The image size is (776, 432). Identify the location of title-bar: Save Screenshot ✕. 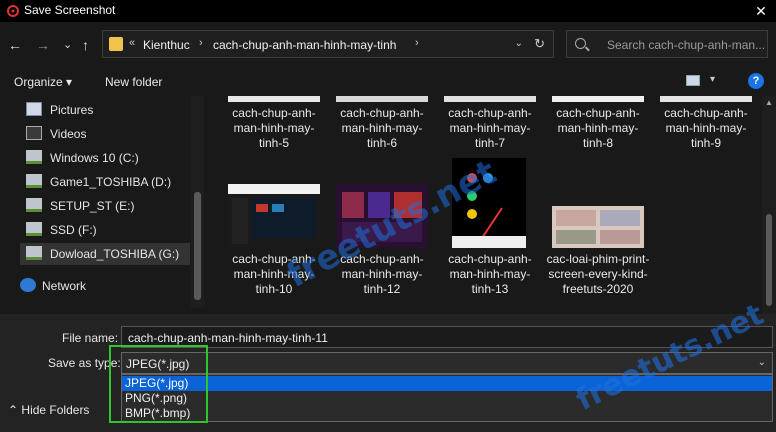
(388, 11).